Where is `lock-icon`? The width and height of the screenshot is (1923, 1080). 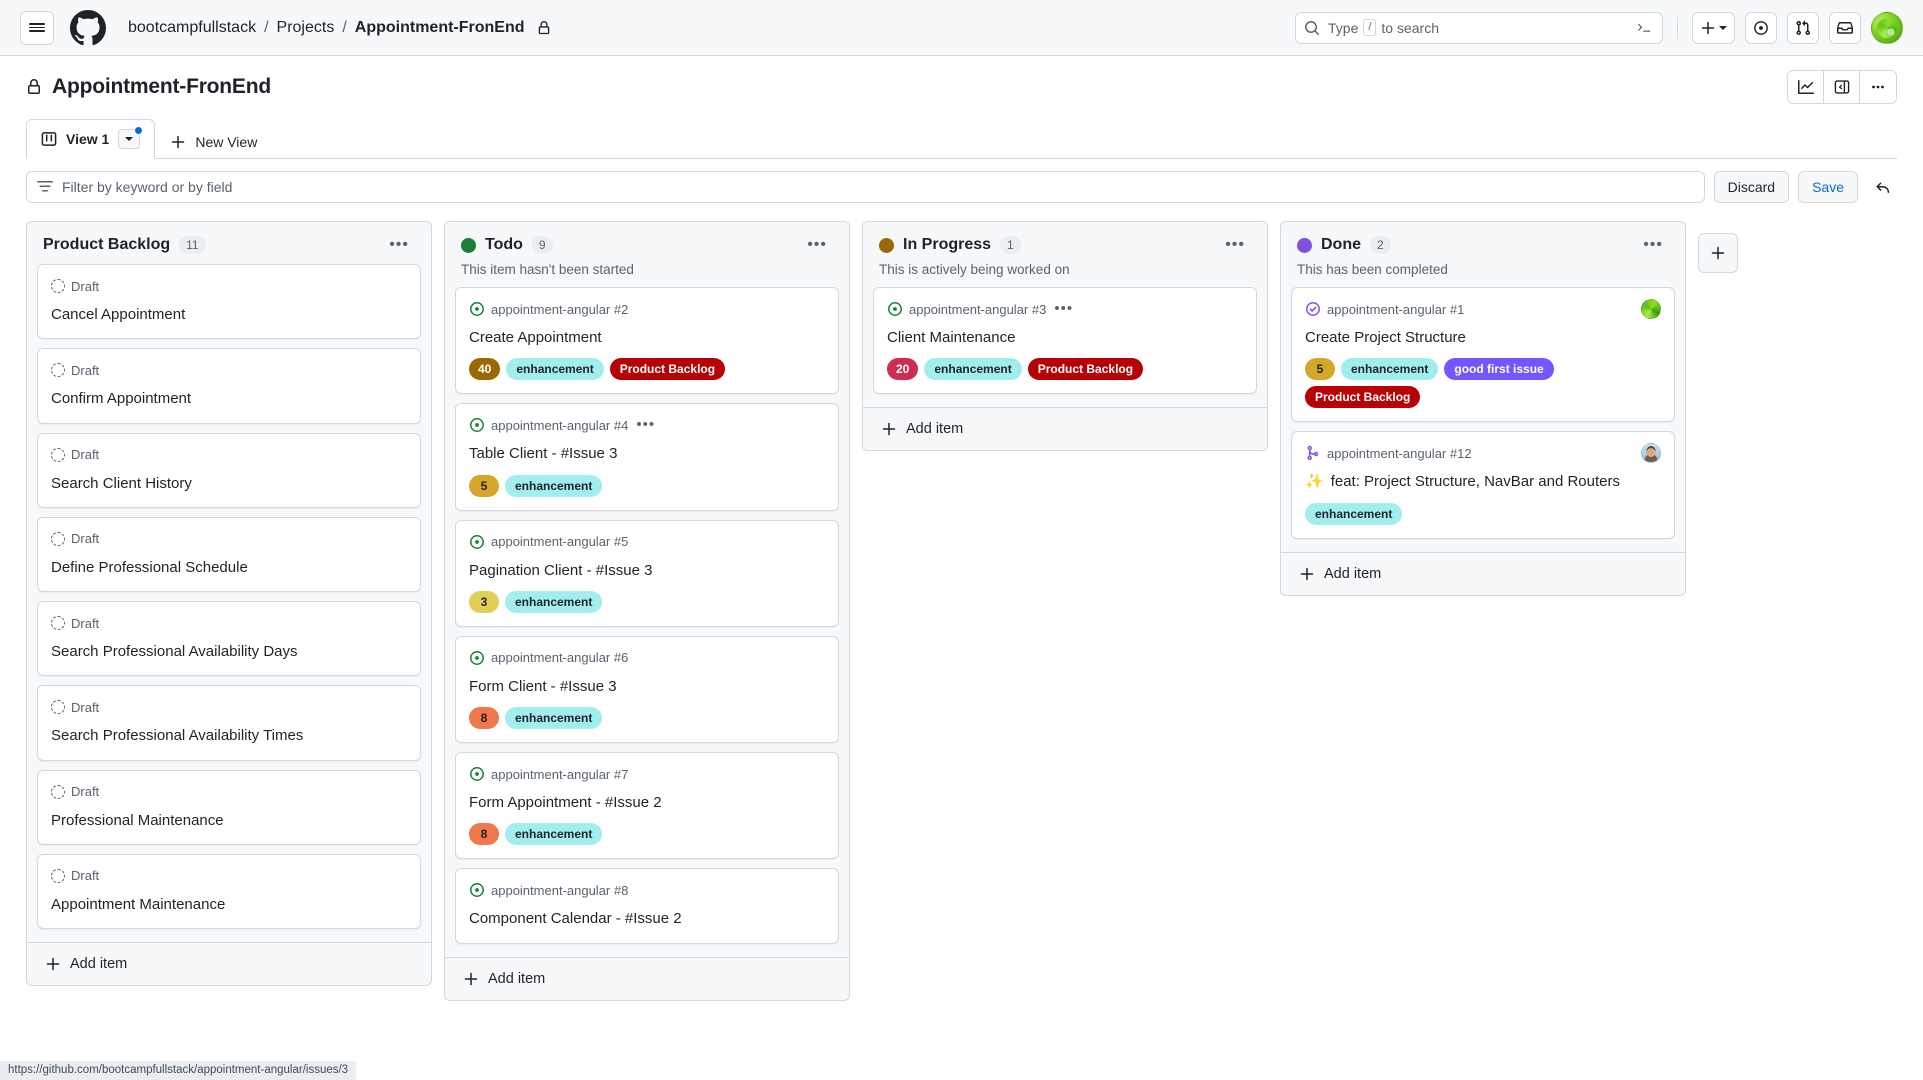 lock-icon is located at coordinates (543, 27).